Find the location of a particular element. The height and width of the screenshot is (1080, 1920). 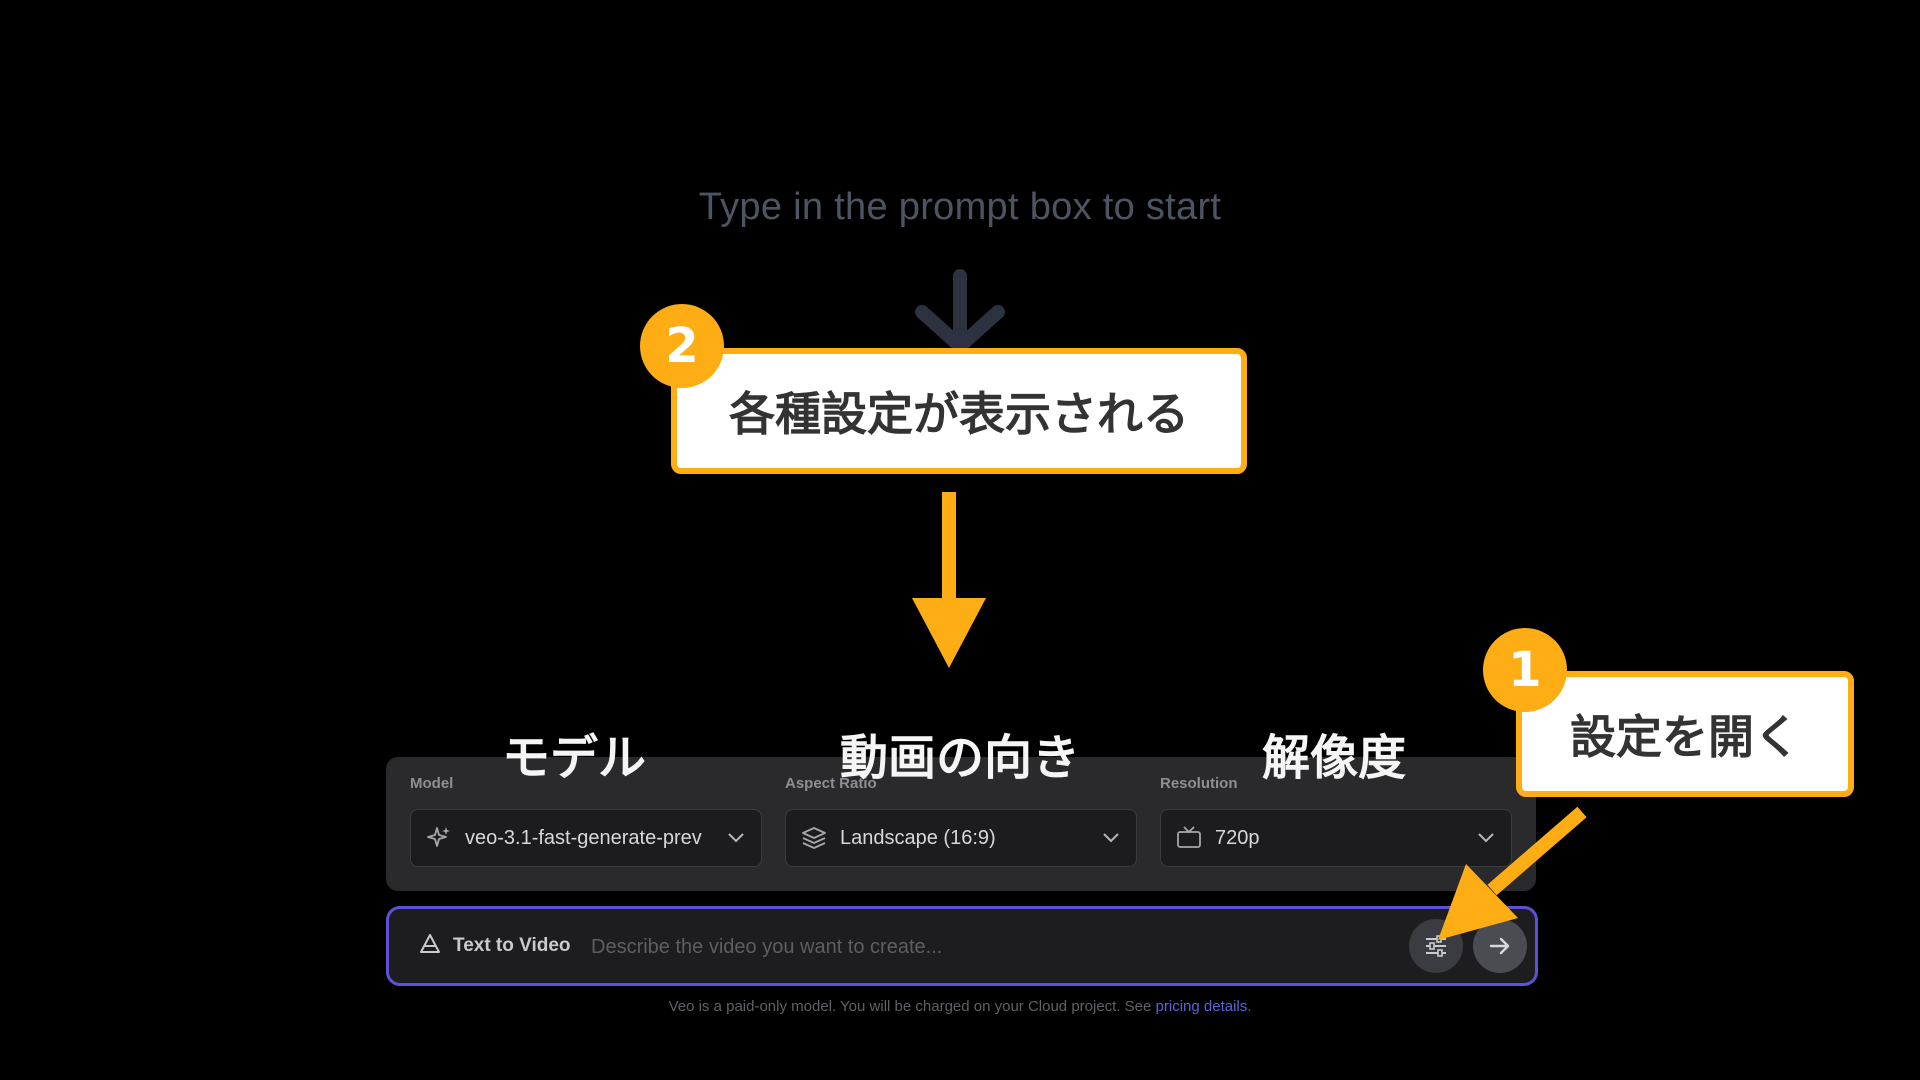

pricing-details-link: pricing details is located at coordinates (1202, 1006).